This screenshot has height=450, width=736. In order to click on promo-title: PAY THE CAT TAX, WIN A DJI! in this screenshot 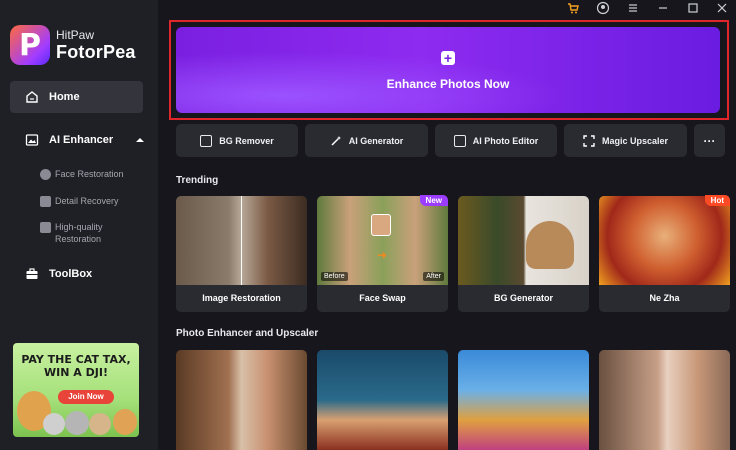, I will do `click(76, 366)`.